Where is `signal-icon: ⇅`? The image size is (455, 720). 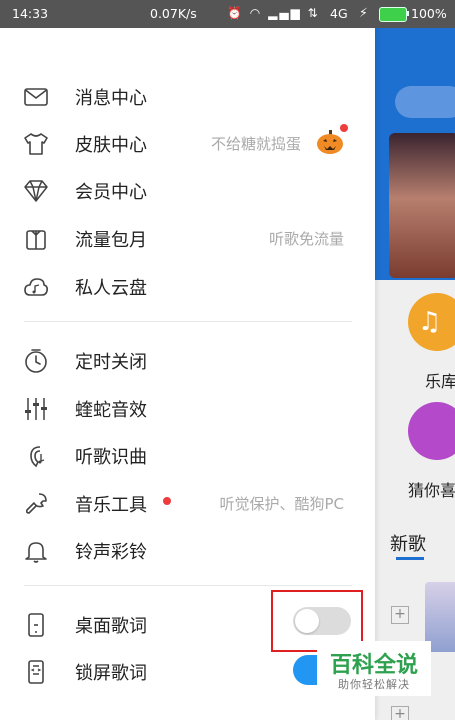 signal-icon: ⇅ is located at coordinates (313, 13).